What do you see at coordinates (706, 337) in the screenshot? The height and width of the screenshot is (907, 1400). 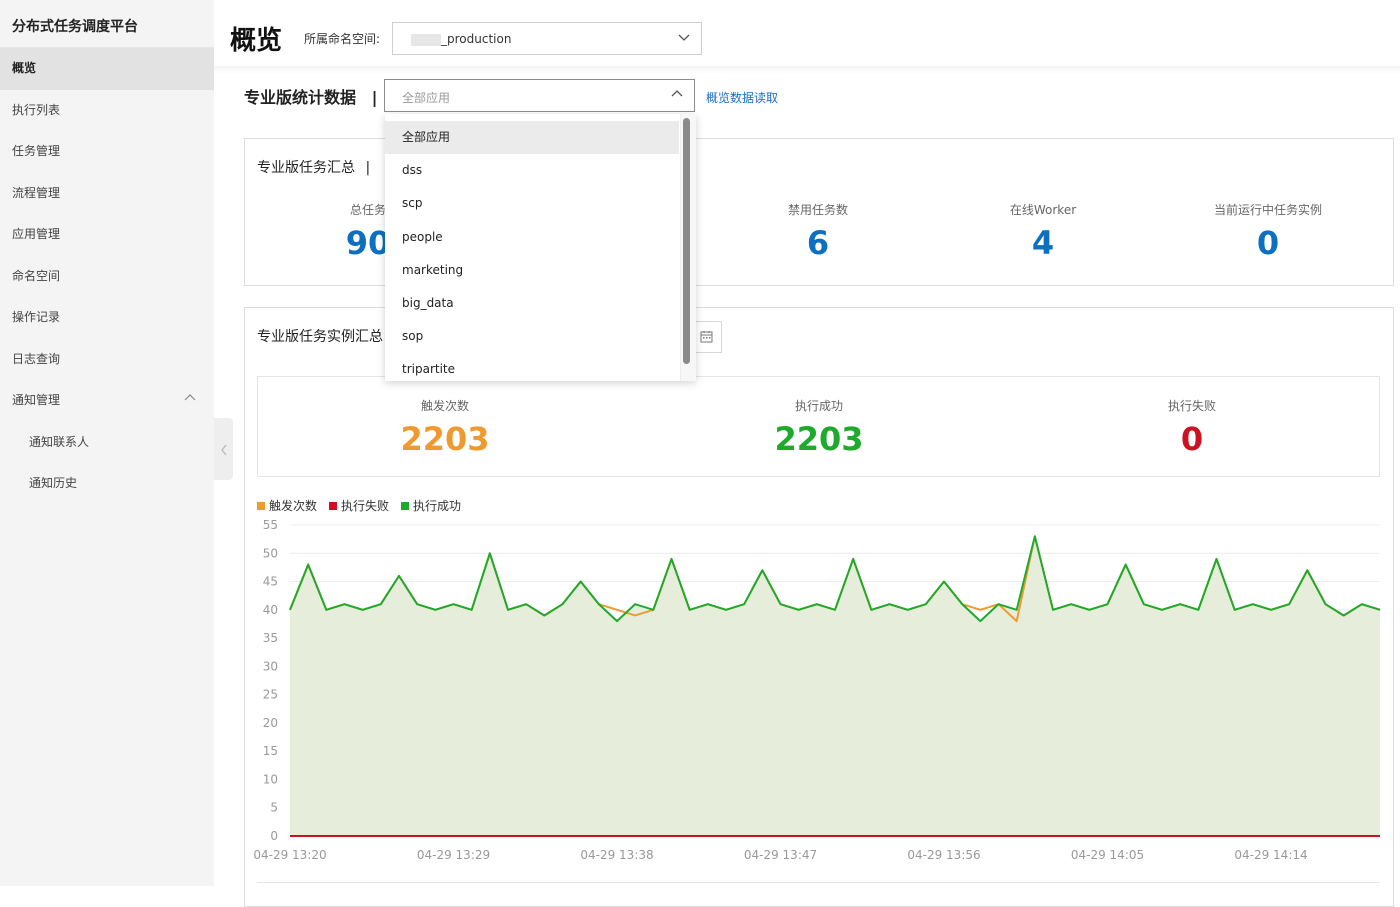 I see `calendar-icon` at bounding box center [706, 337].